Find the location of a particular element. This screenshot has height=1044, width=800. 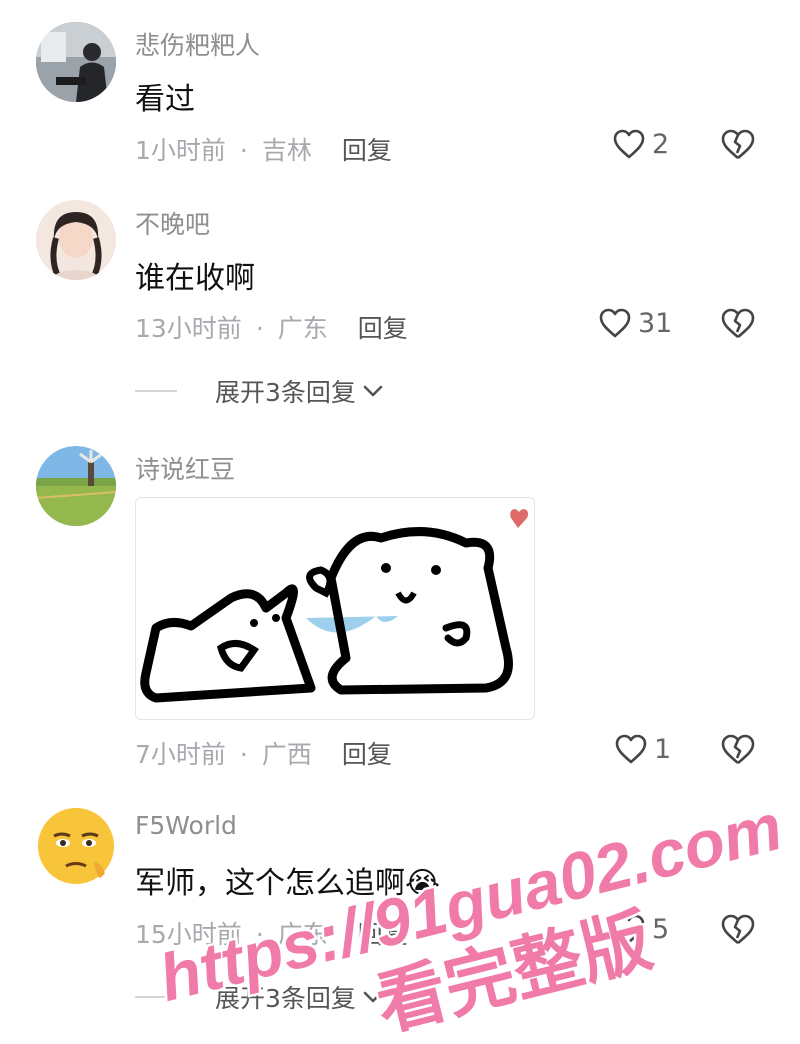

comment-meta: 13小时前 · 广东 回复 is located at coordinates (271, 327).